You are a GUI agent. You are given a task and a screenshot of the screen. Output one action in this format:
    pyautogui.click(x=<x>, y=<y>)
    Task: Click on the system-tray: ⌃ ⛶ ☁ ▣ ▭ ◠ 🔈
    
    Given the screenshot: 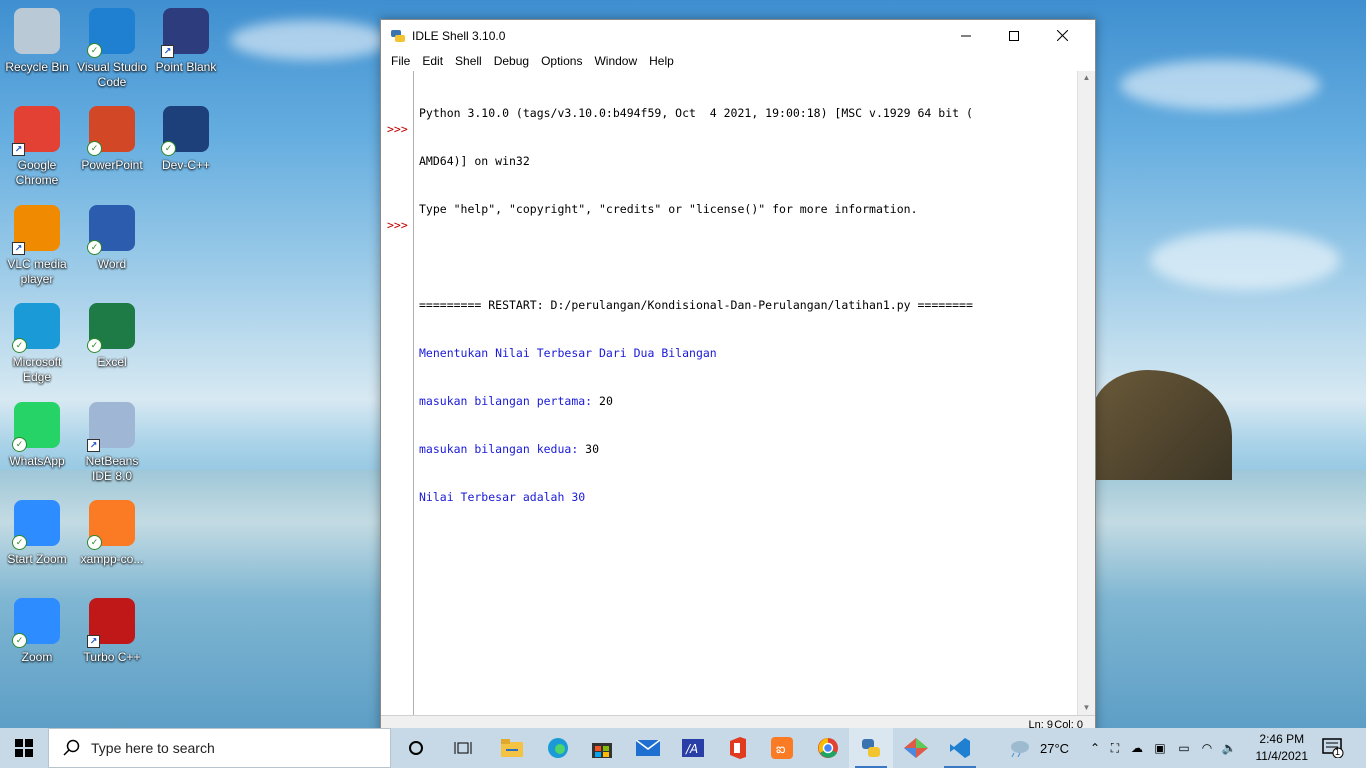 What is the action you would take?
    pyautogui.click(x=1163, y=748)
    